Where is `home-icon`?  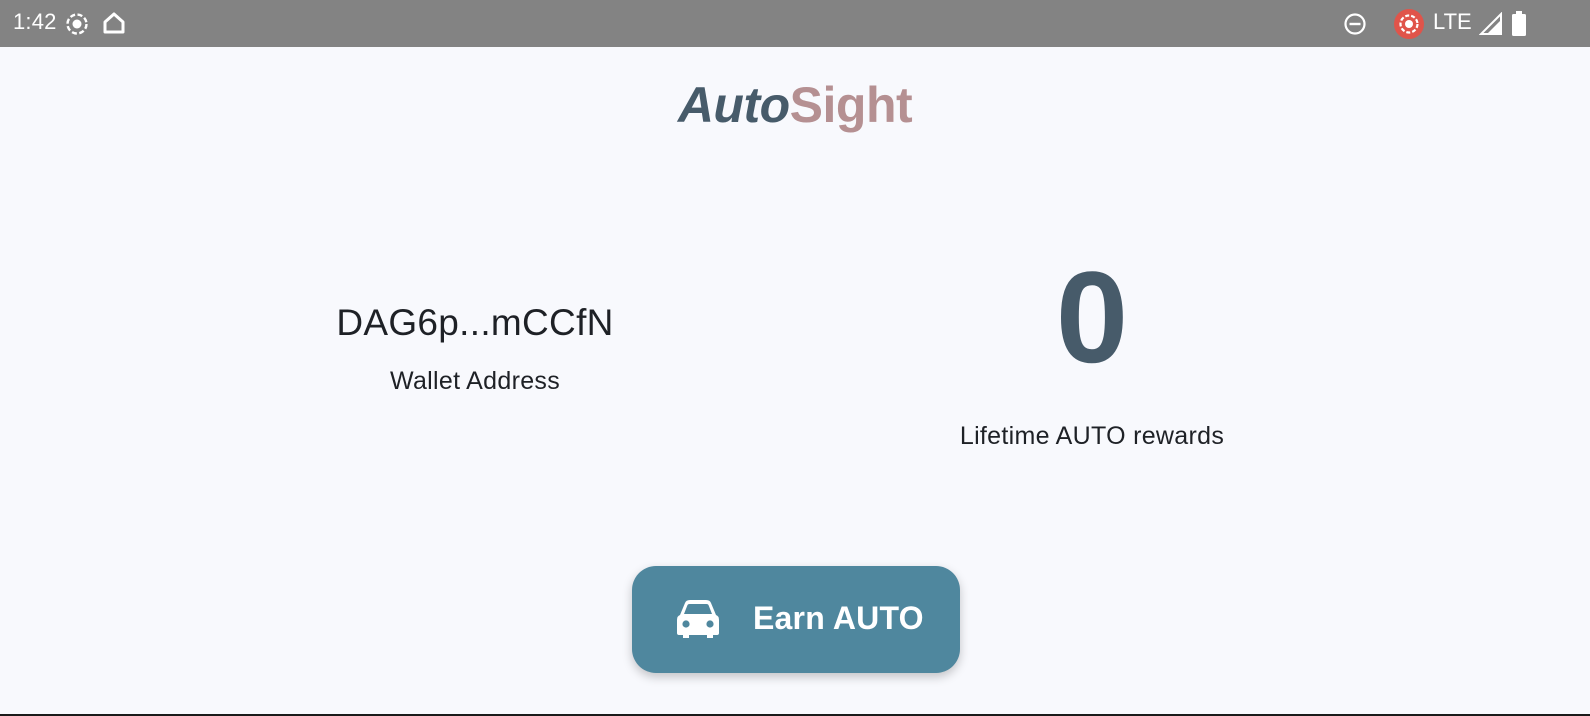 home-icon is located at coordinates (114, 25).